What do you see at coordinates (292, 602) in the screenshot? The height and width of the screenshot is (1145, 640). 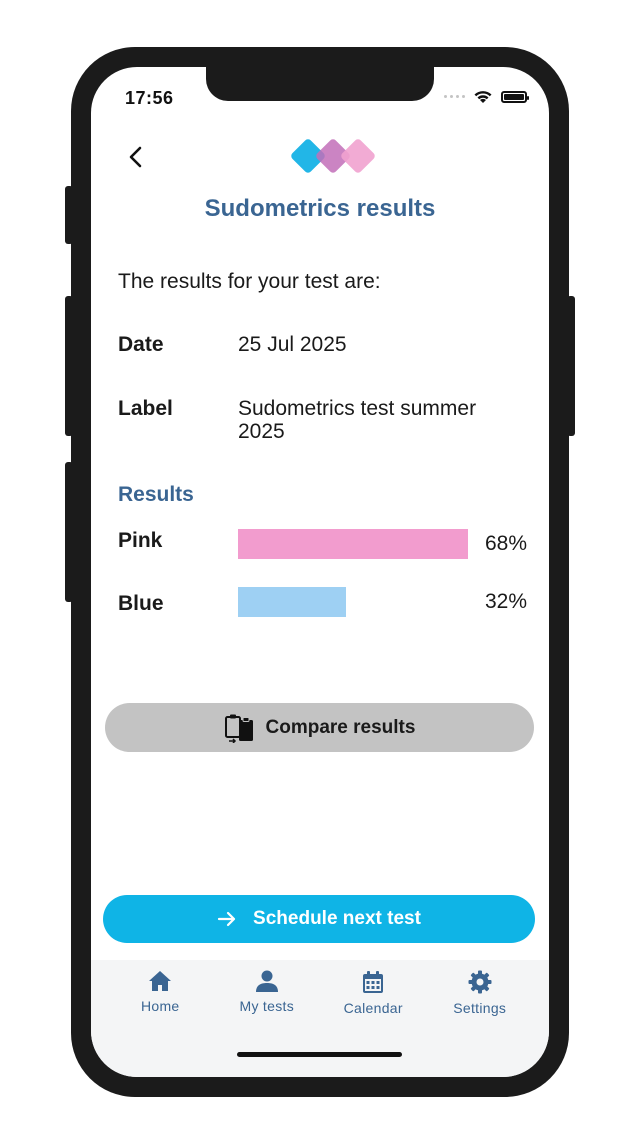 I see `result-bar-fill-blue` at bounding box center [292, 602].